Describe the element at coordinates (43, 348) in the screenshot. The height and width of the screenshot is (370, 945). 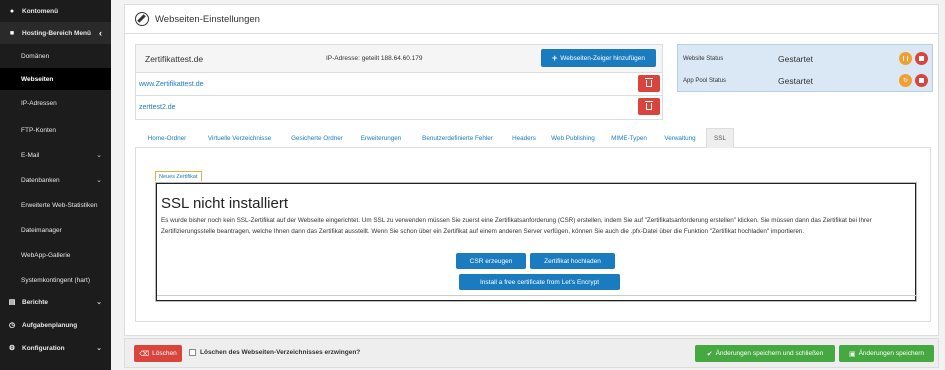
I see `sidebar-item-label: Konfiguration` at that location.